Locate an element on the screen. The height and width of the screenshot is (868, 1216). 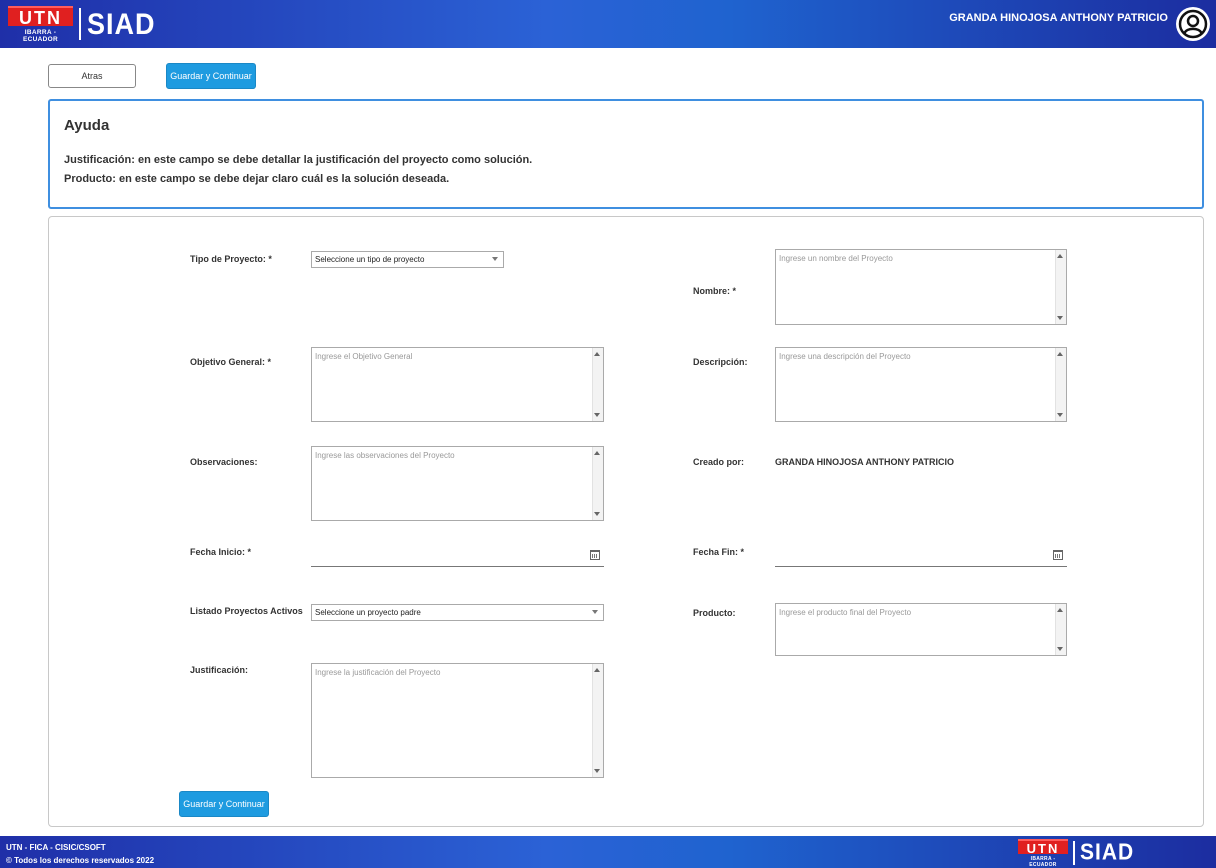
producto-placeholder: Ingrese el producto final del Proyecto is located at coordinates (845, 612).